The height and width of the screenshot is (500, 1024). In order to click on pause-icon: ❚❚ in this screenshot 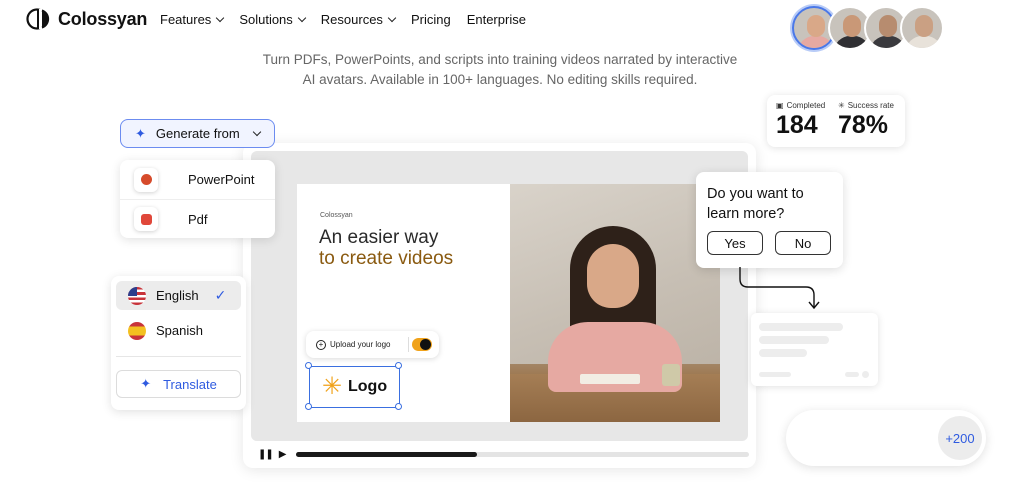, I will do `click(266, 454)`.